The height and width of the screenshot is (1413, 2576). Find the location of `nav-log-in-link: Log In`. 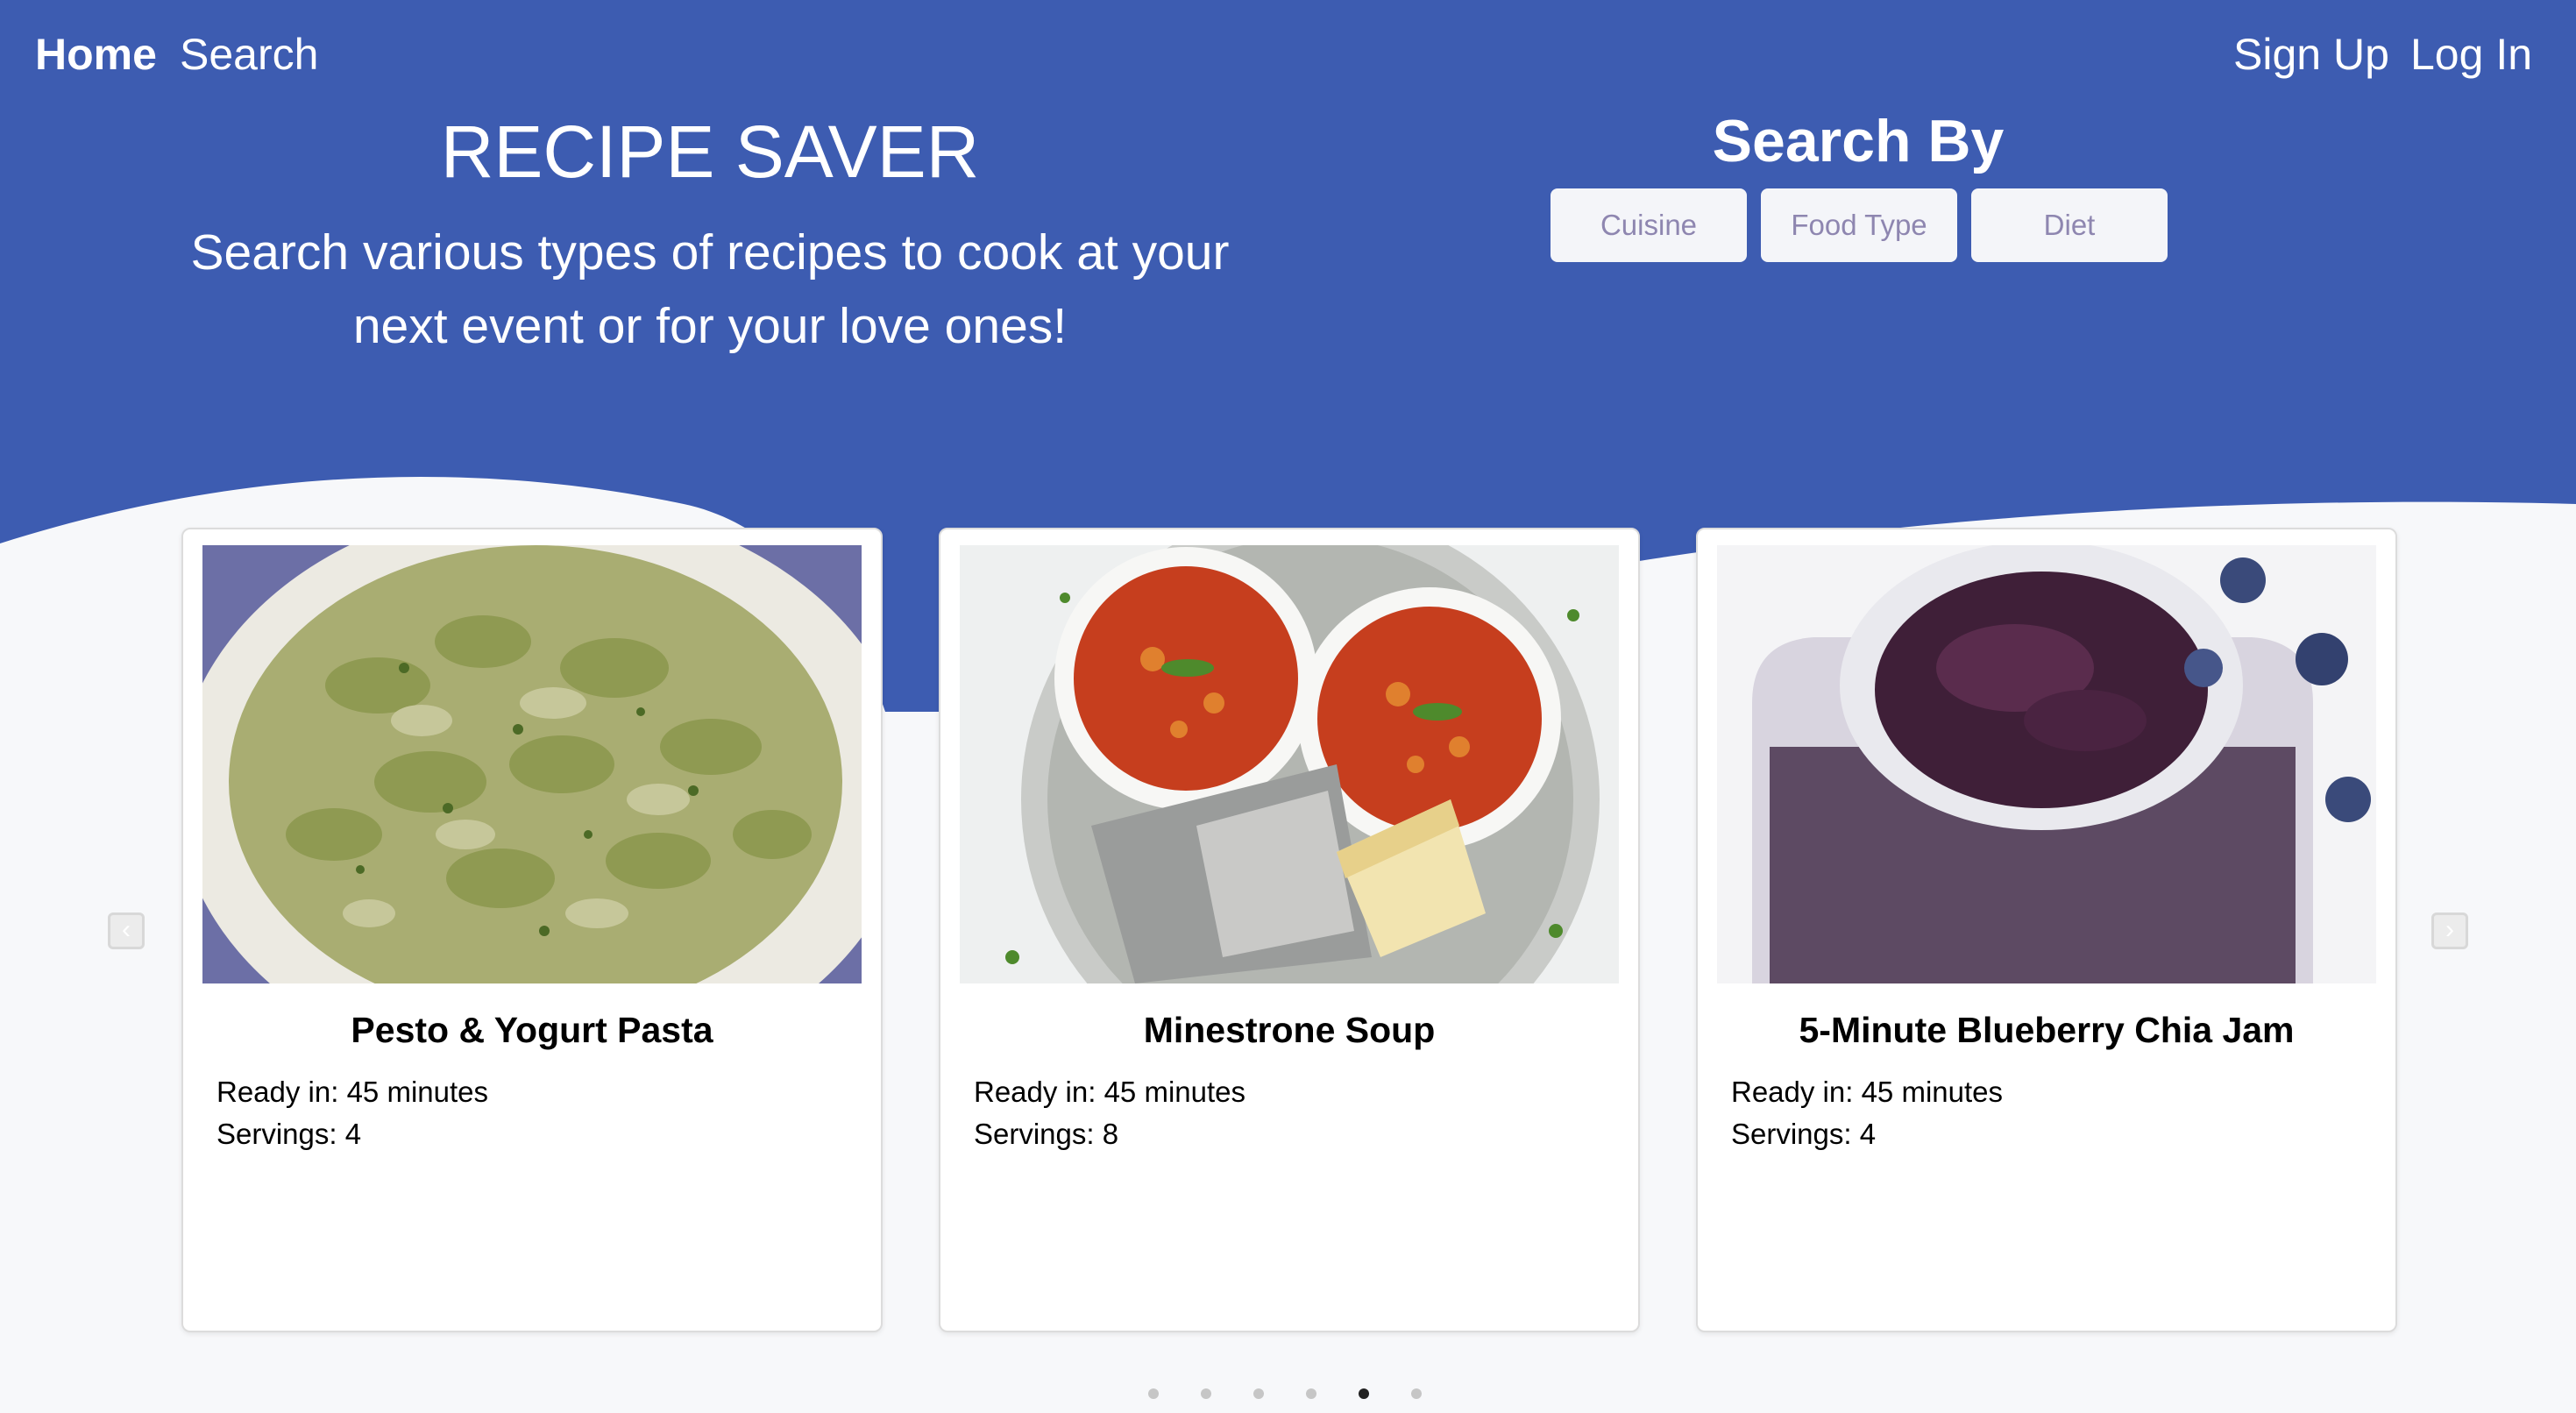

nav-log-in-link: Log In is located at coordinates (2471, 54).